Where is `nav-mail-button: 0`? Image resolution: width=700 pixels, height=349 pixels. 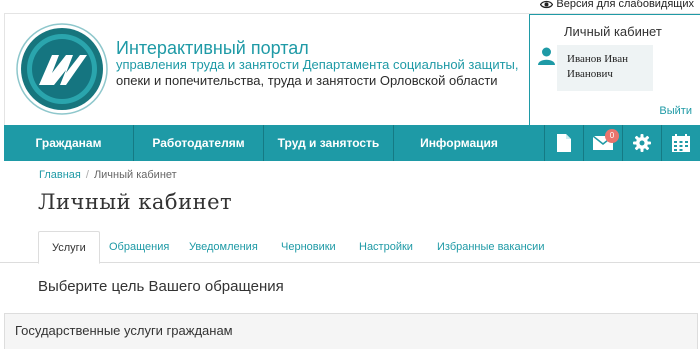 nav-mail-button: 0 is located at coordinates (602, 143).